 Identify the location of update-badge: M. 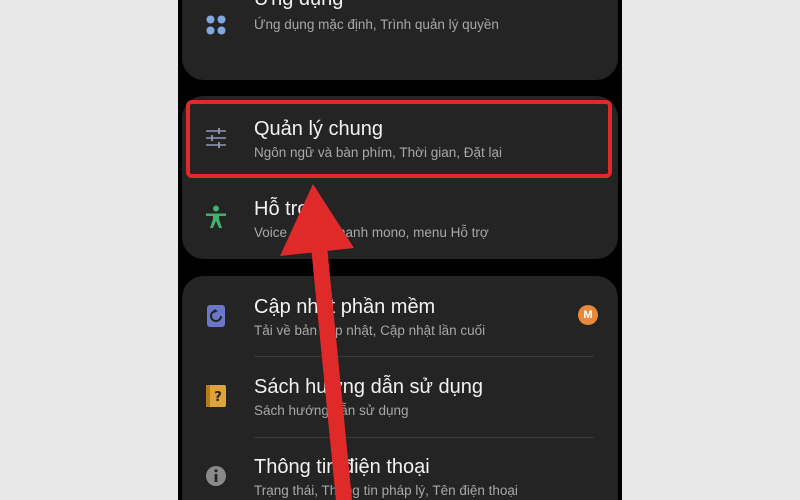
(588, 315).